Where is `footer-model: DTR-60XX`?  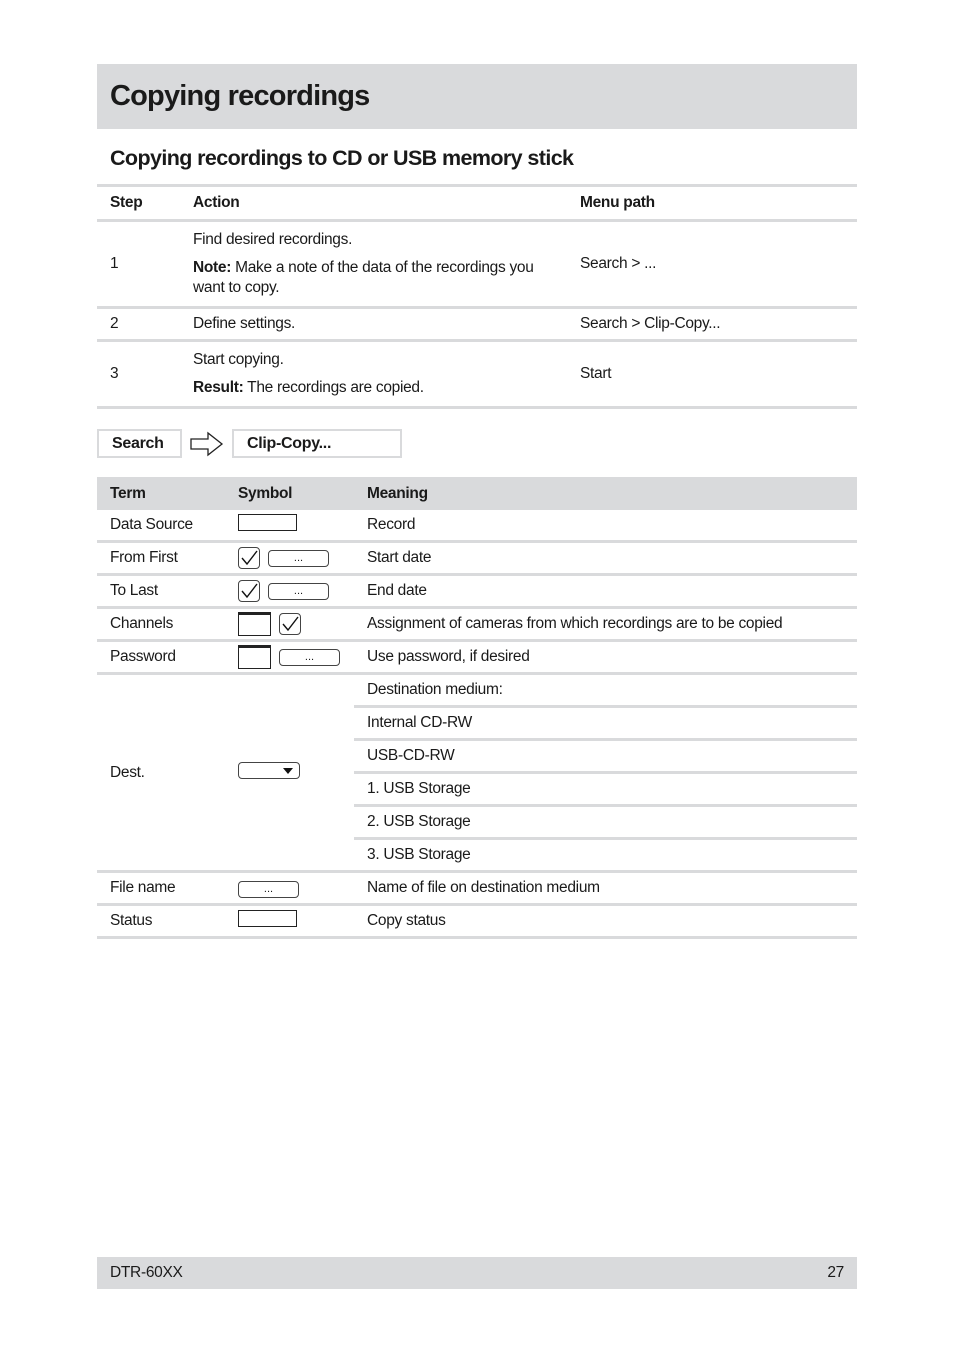
footer-model: DTR-60XX is located at coordinates (146, 1272).